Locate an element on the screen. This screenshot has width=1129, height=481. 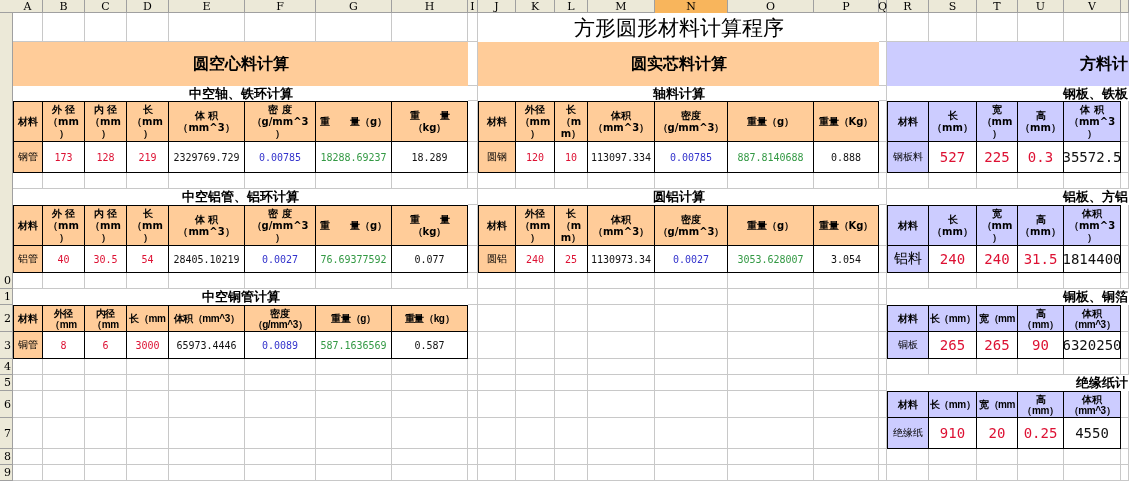
column-header: E is located at coordinates (207, 6).